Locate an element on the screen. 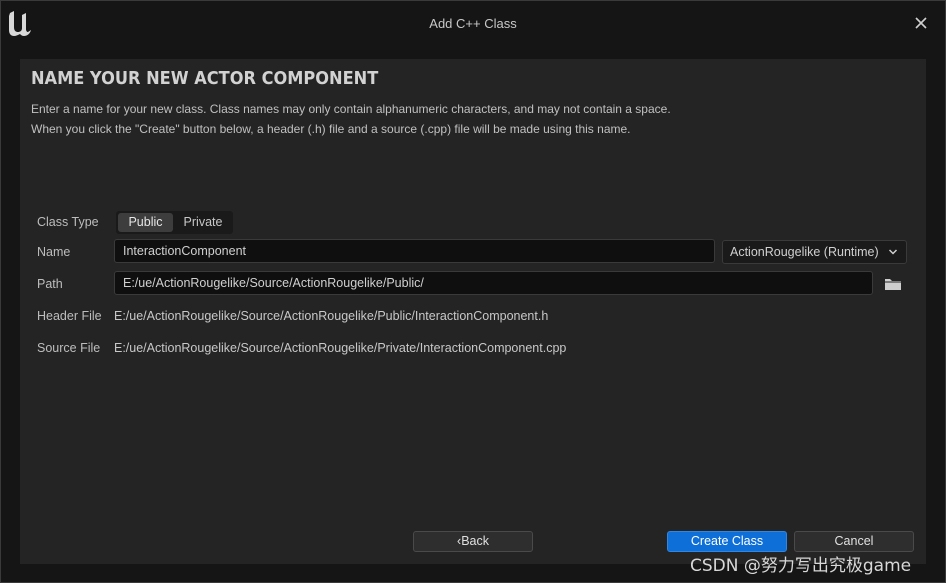 The height and width of the screenshot is (583, 946). folder-icon is located at coordinates (893, 284).